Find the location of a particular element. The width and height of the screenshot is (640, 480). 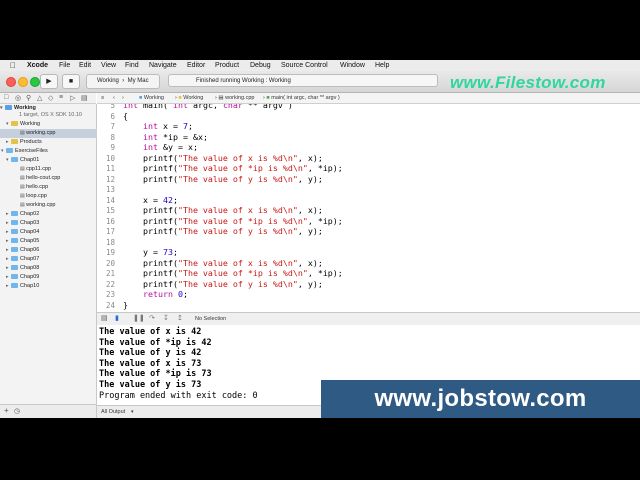

folder-icon: □ is located at coordinates (6, 97).